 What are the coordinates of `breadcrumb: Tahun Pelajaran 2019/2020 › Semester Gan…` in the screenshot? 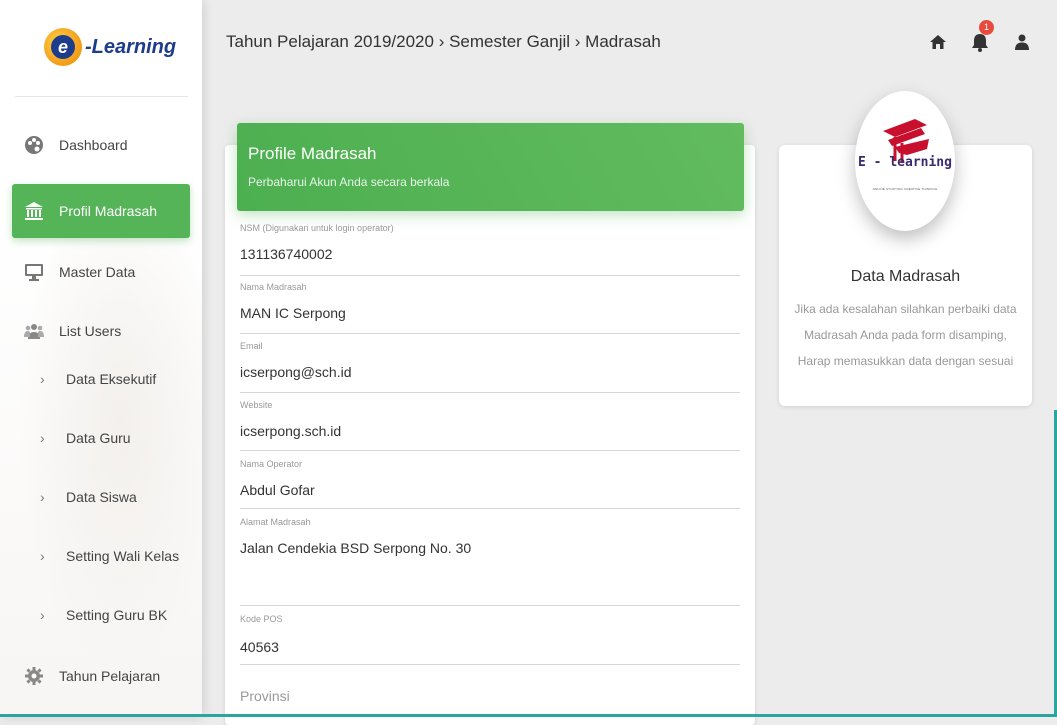 It's located at (443, 42).